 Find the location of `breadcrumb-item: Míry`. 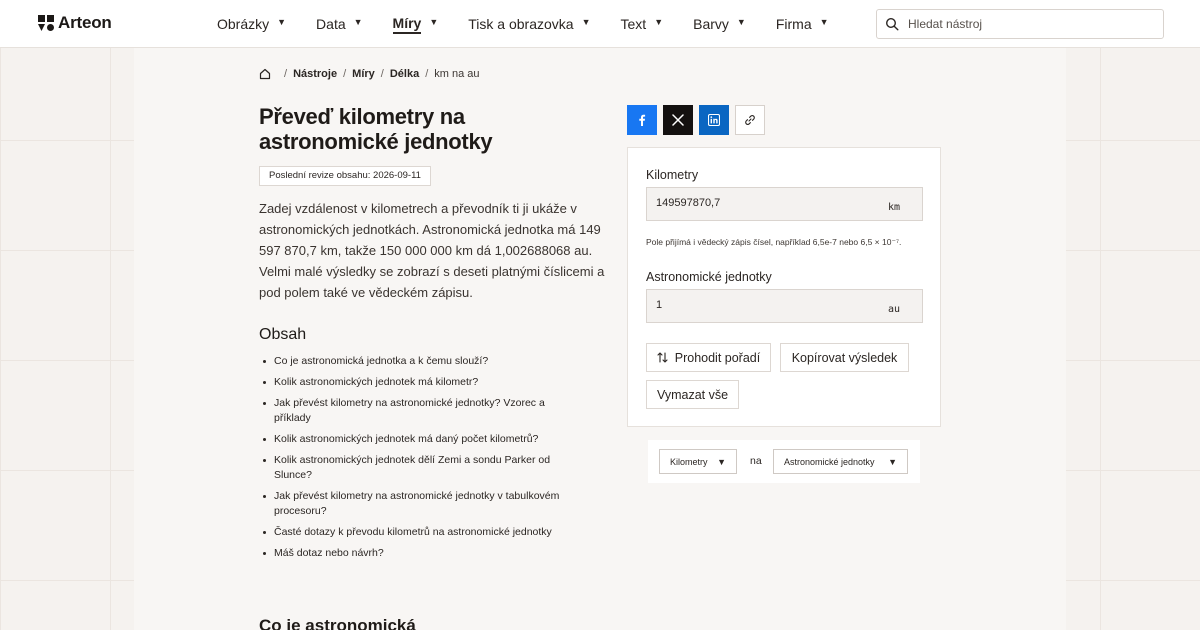

breadcrumb-item: Míry is located at coordinates (363, 74).